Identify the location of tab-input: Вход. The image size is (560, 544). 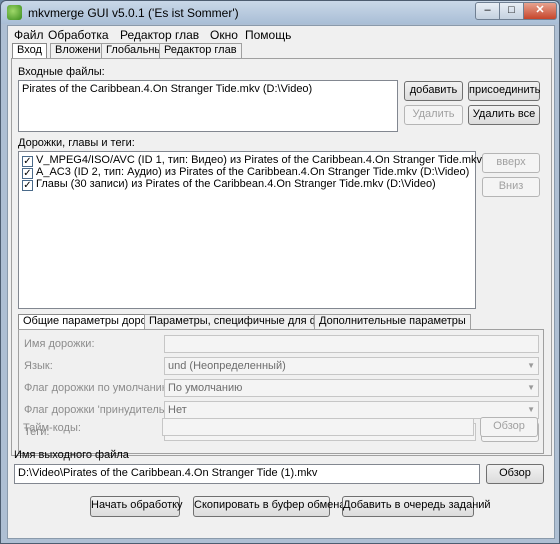
(29, 51).